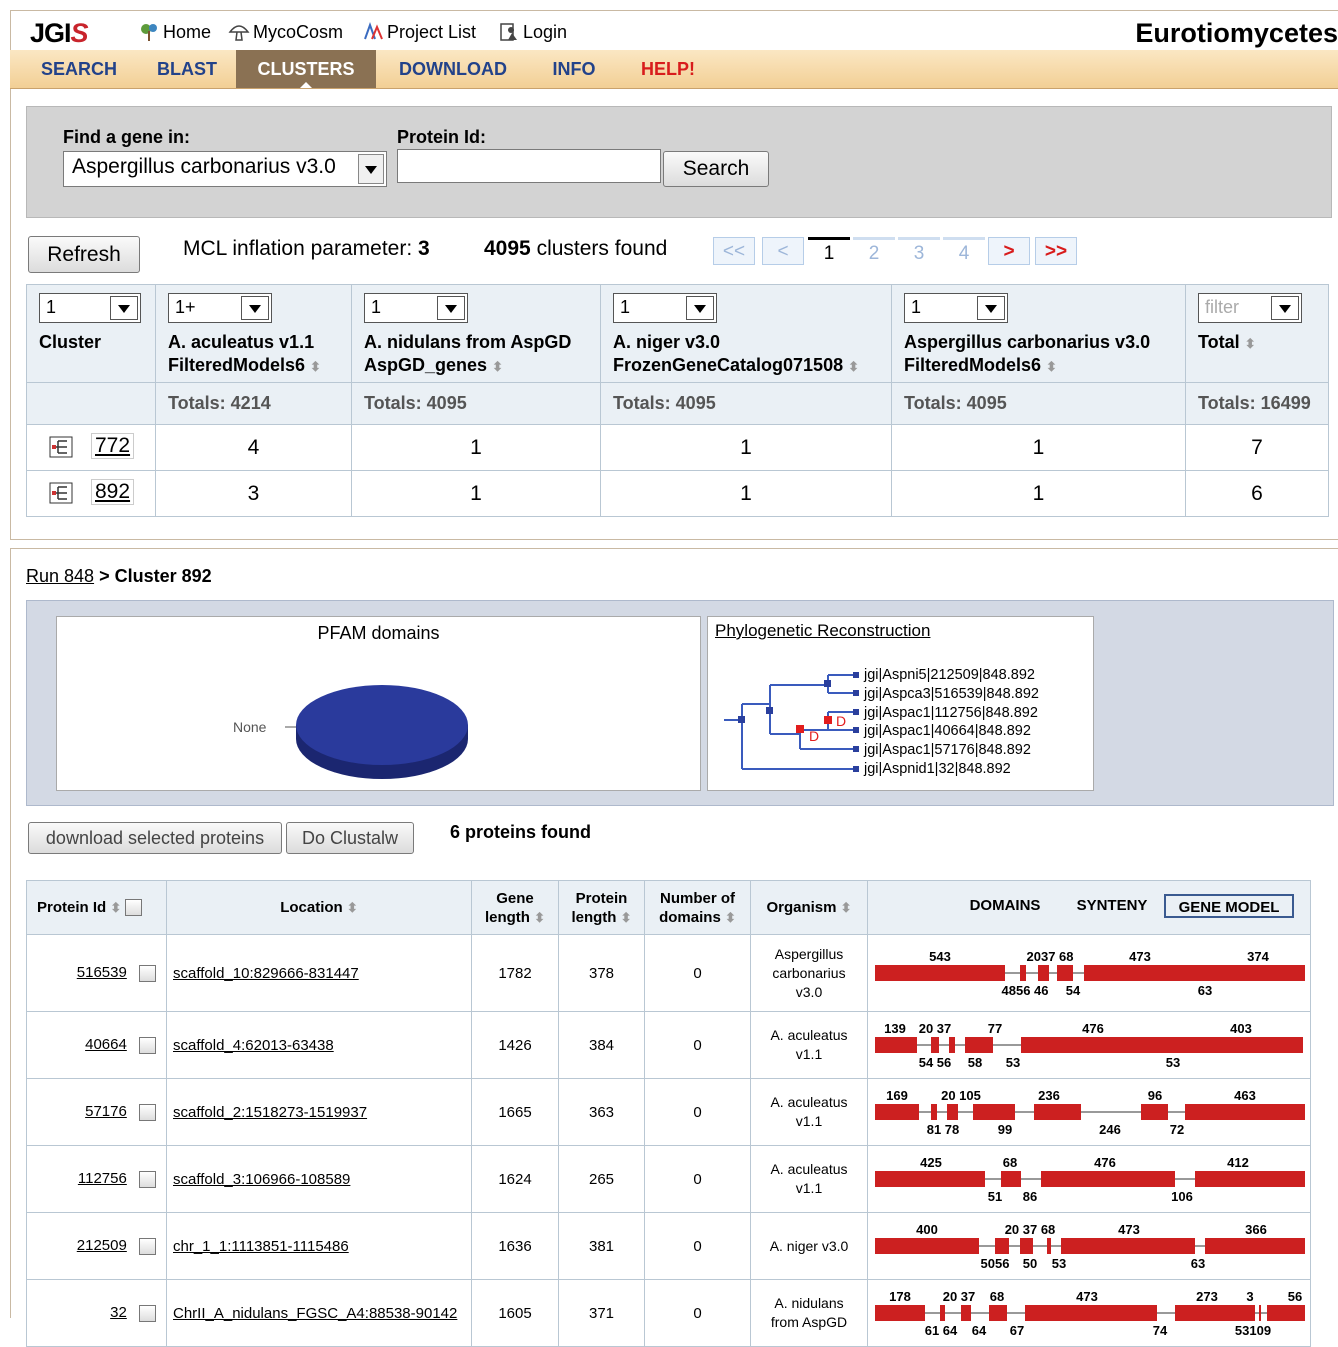 This screenshot has height=1347, width=1338. I want to click on col-header-gene-length: Gene length ⬍, so click(515, 907).